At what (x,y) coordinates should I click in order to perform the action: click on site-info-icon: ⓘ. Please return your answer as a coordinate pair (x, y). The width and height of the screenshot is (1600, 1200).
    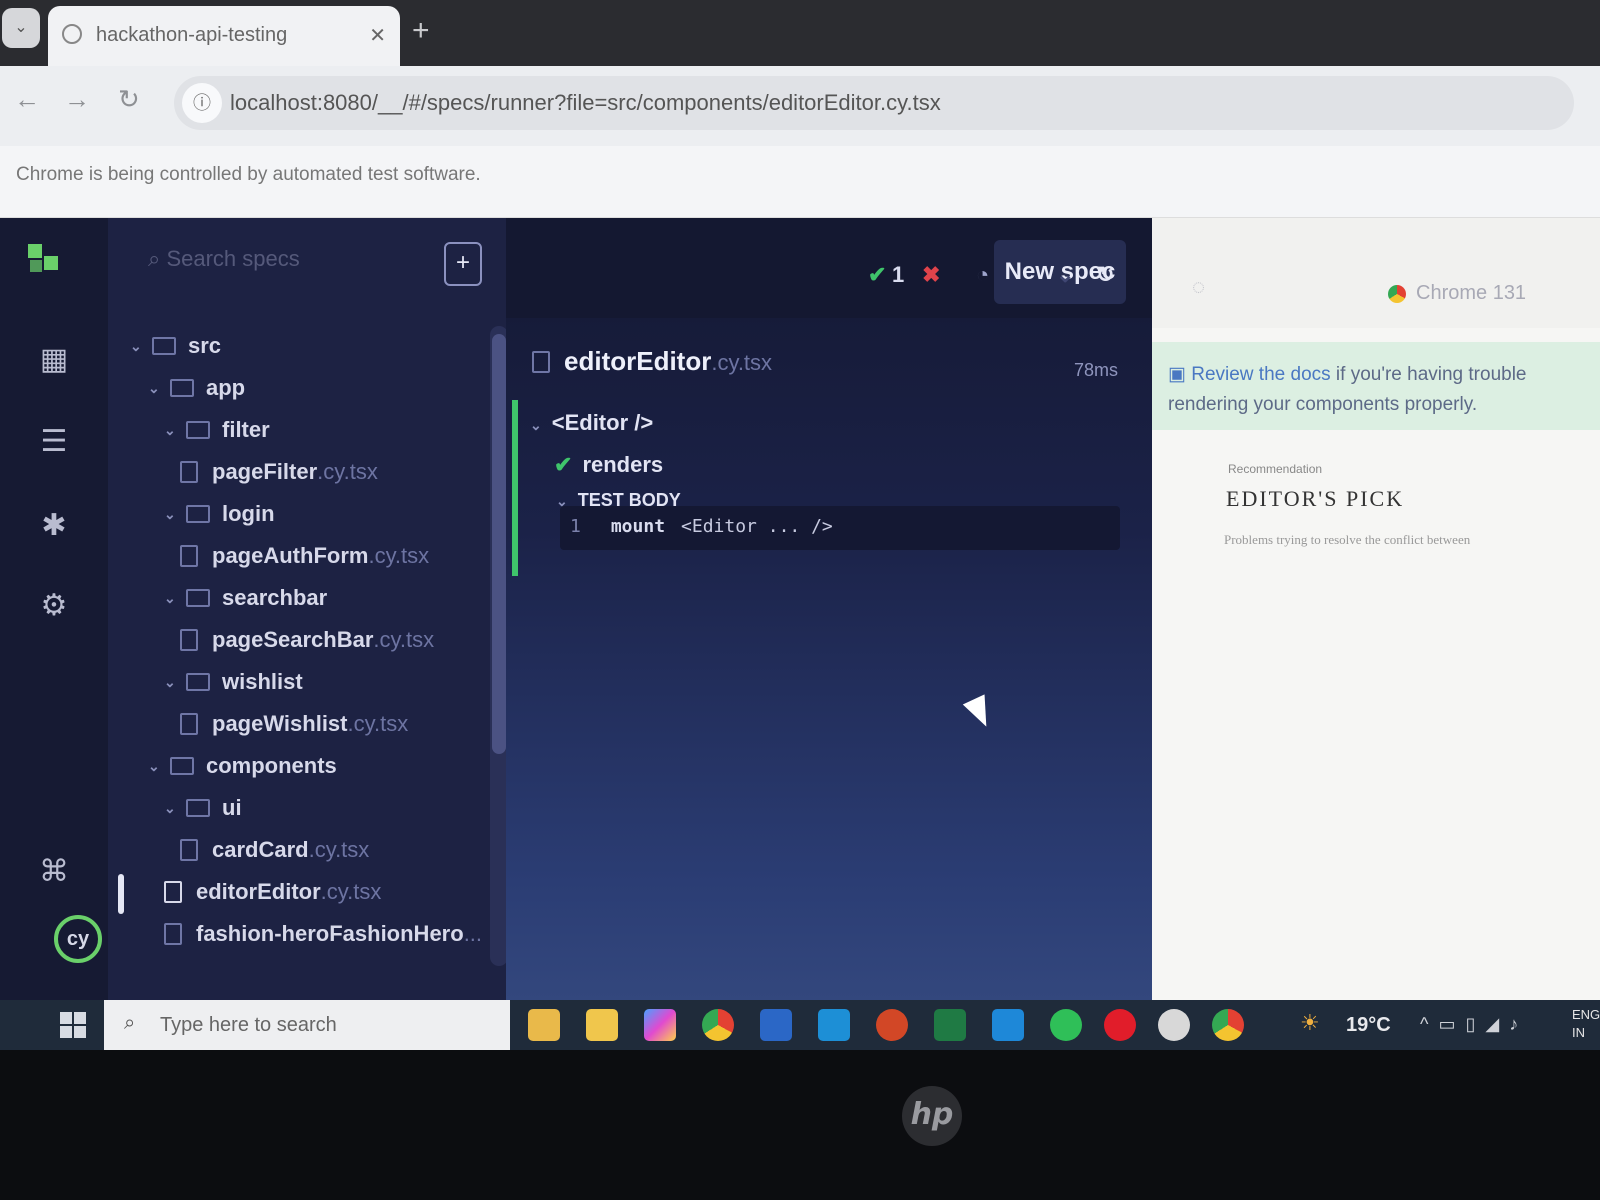
    Looking at the image, I should click on (202, 103).